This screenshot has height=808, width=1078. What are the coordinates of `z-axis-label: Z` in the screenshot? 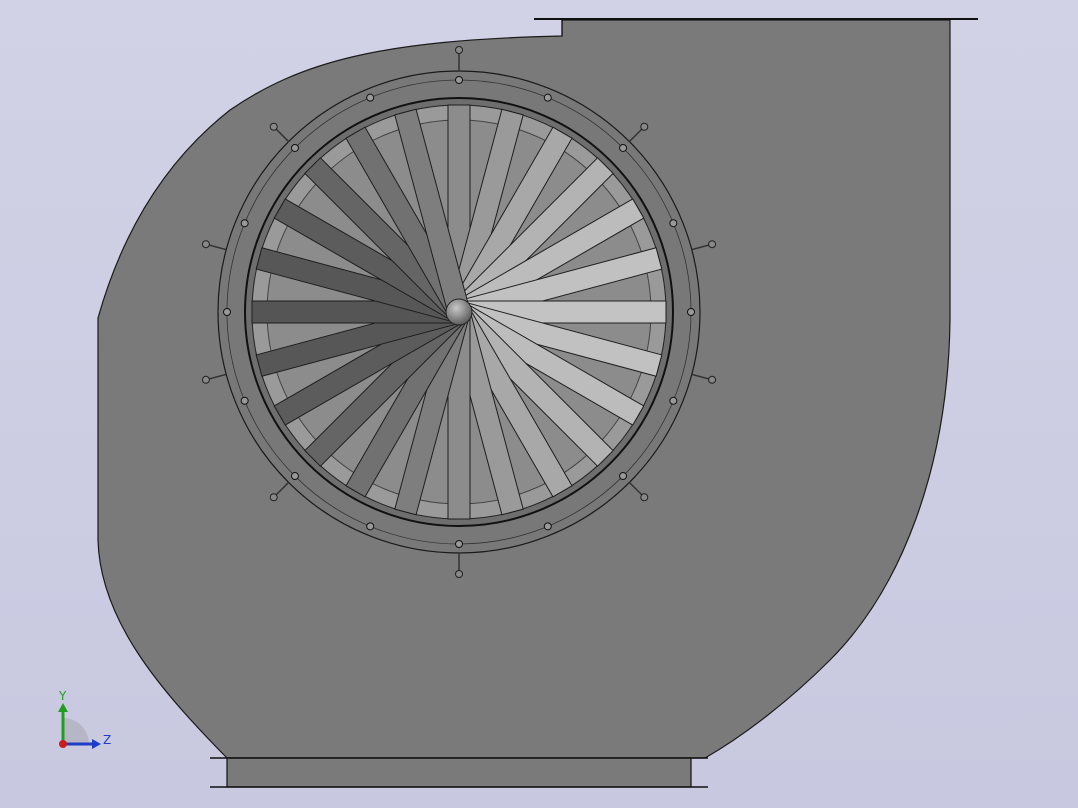 It's located at (107, 740).